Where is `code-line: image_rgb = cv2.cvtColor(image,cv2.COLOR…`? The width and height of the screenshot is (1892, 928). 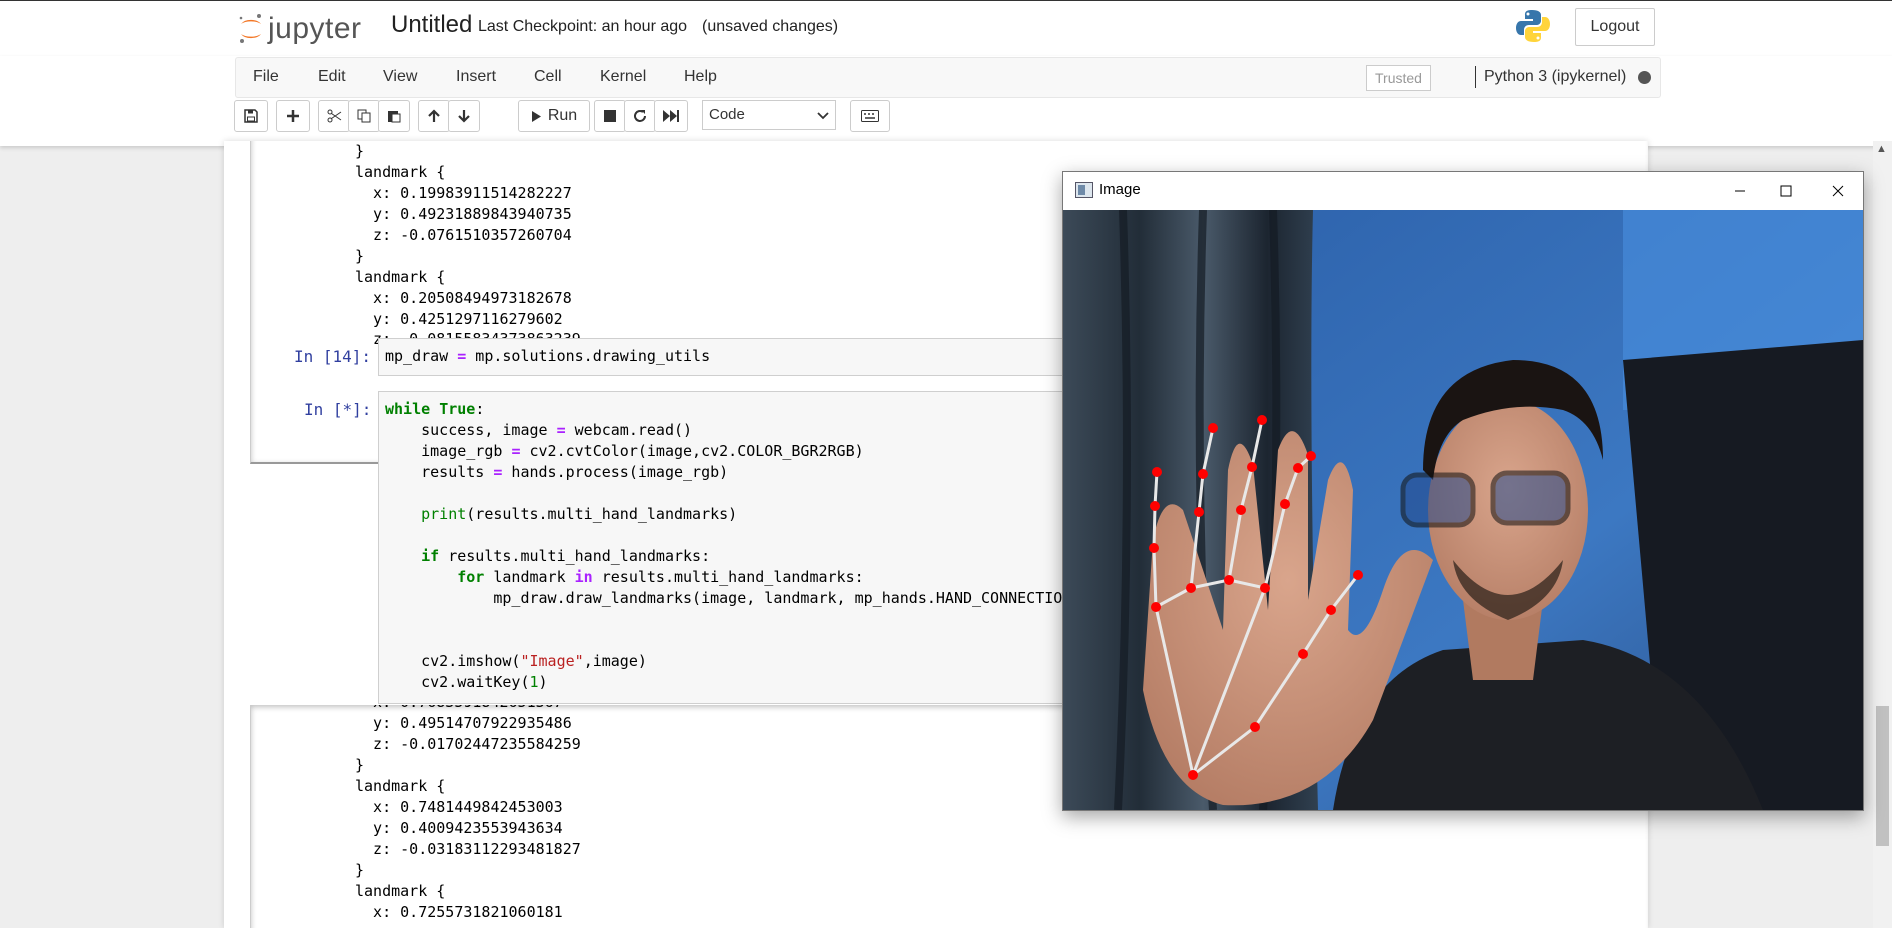
code-line: image_rgb = cv2.cvtColor(image,cv2.COLOR… is located at coordinates (624, 451).